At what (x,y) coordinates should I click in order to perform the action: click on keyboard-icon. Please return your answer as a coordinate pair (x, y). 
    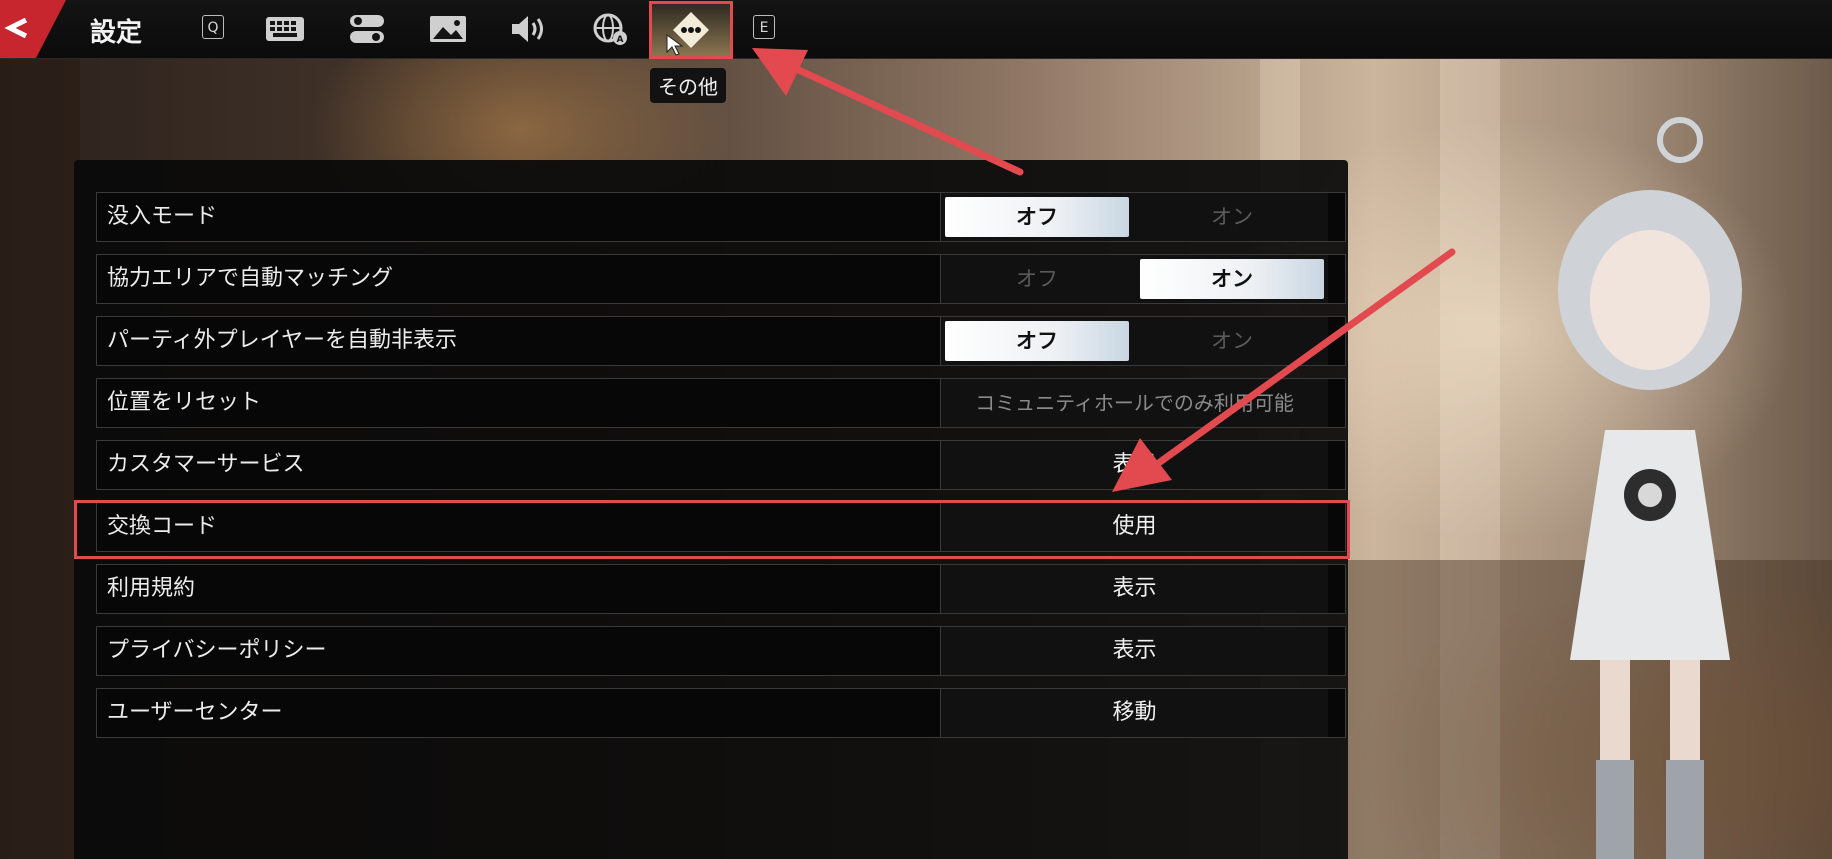
    Looking at the image, I should click on (285, 29).